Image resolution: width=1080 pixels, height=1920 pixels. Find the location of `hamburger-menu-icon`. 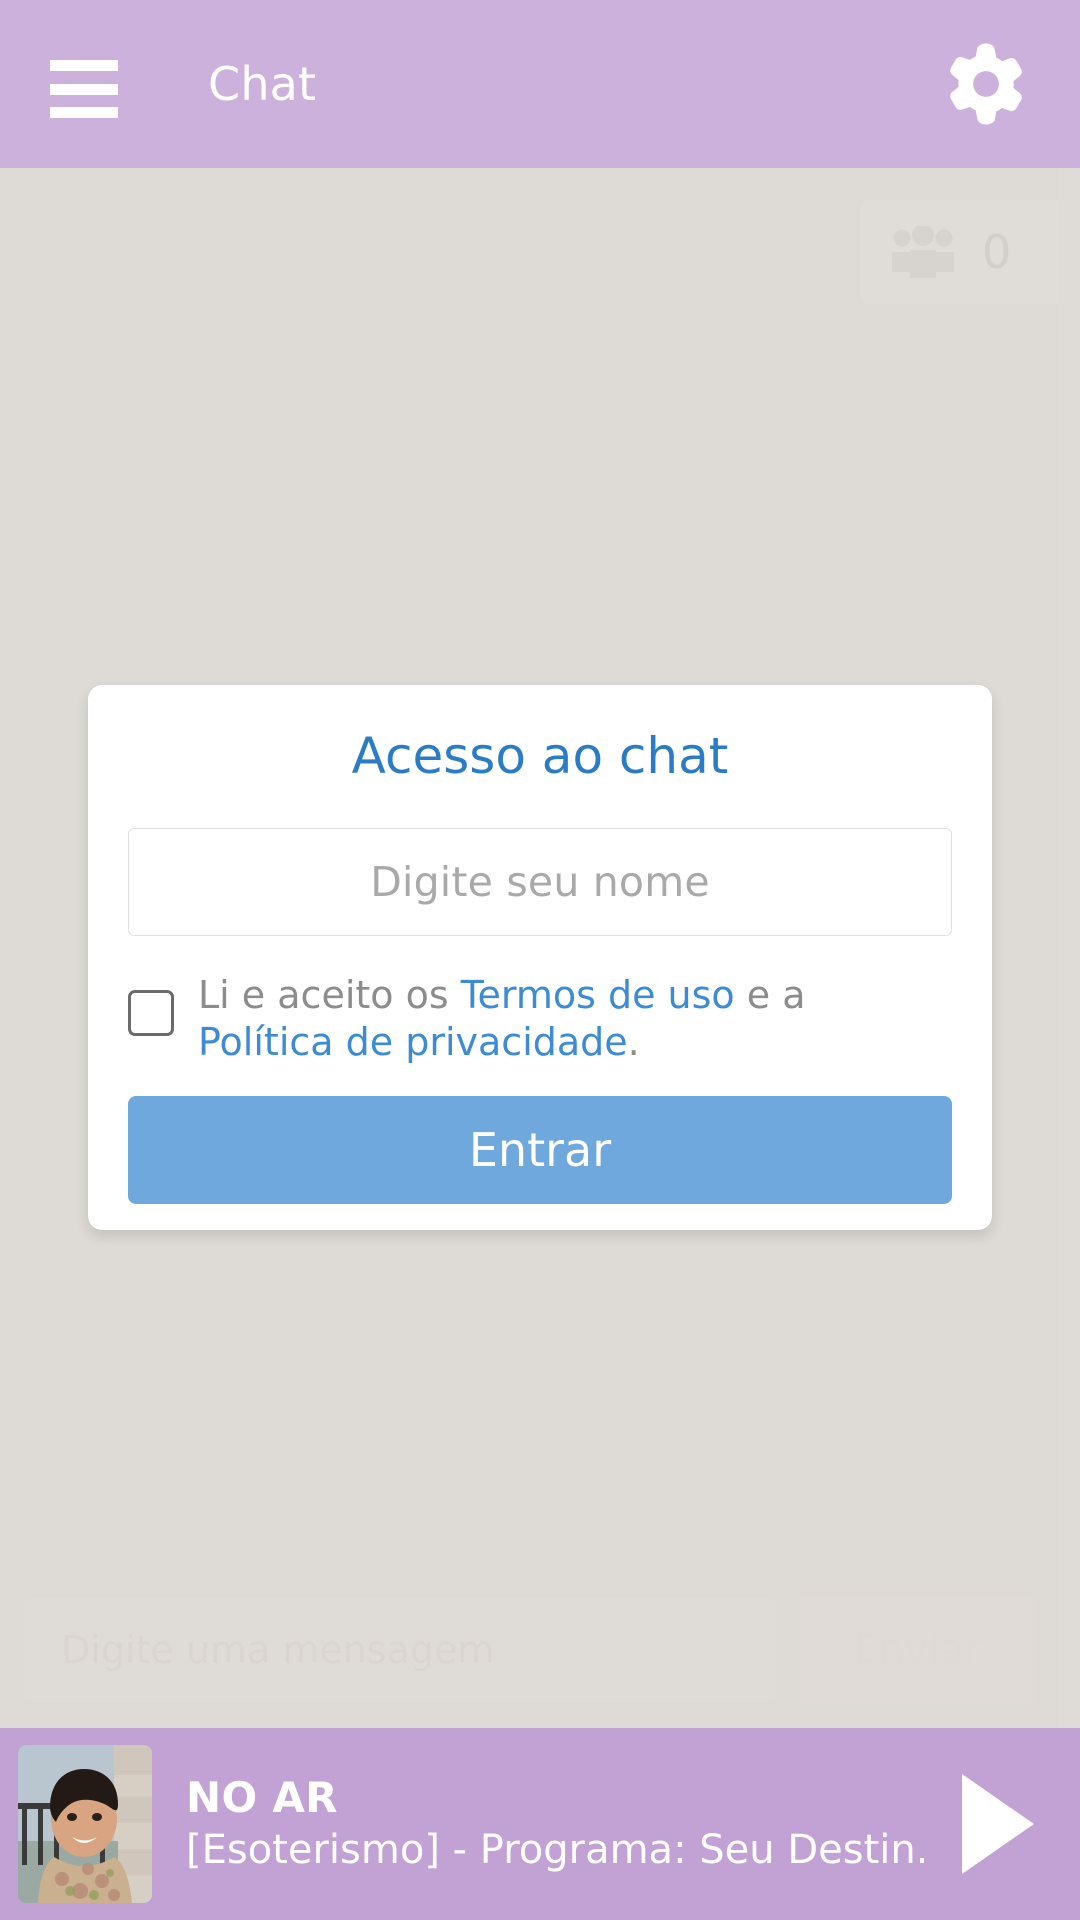

hamburger-menu-icon is located at coordinates (84, 89).